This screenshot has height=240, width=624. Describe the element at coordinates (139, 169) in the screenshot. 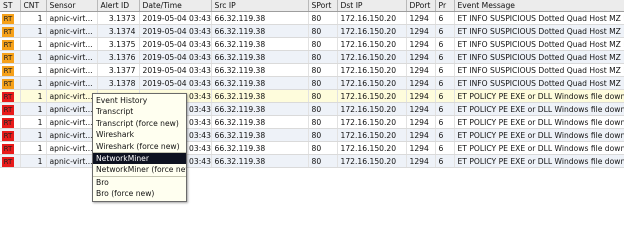

I see `menu-item-networkminer-force-new: NetworkMiner (force new)` at that location.